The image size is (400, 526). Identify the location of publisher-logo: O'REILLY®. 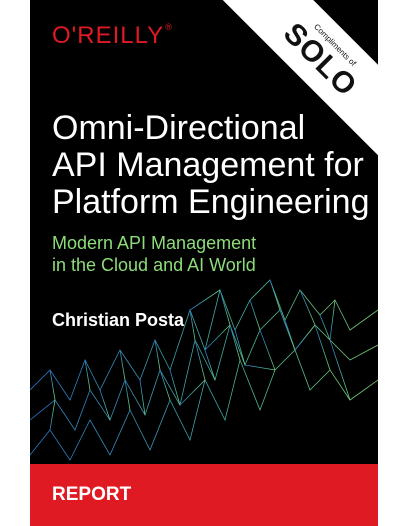
(112, 36).